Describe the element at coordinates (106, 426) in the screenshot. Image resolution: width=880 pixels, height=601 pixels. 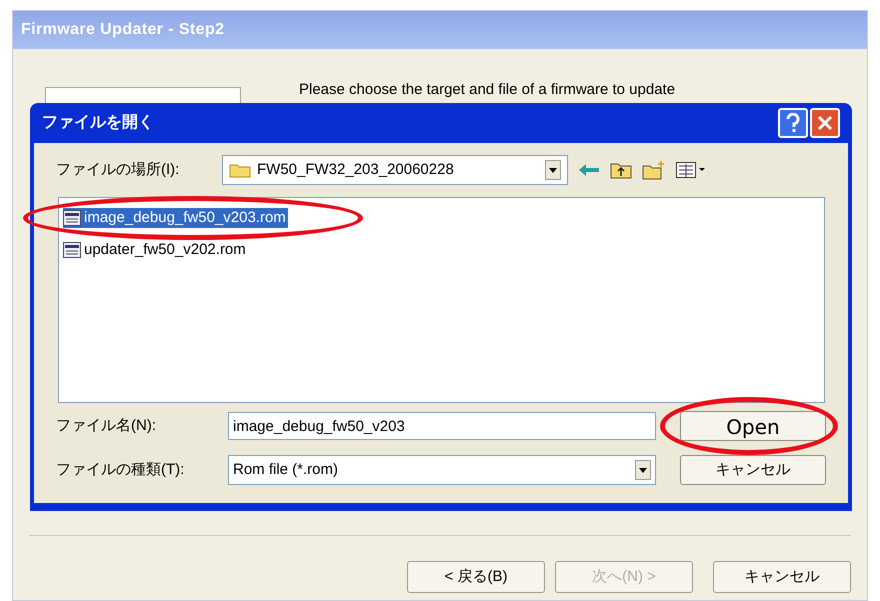
I see `file-name-label: ファイル名(N):` at that location.